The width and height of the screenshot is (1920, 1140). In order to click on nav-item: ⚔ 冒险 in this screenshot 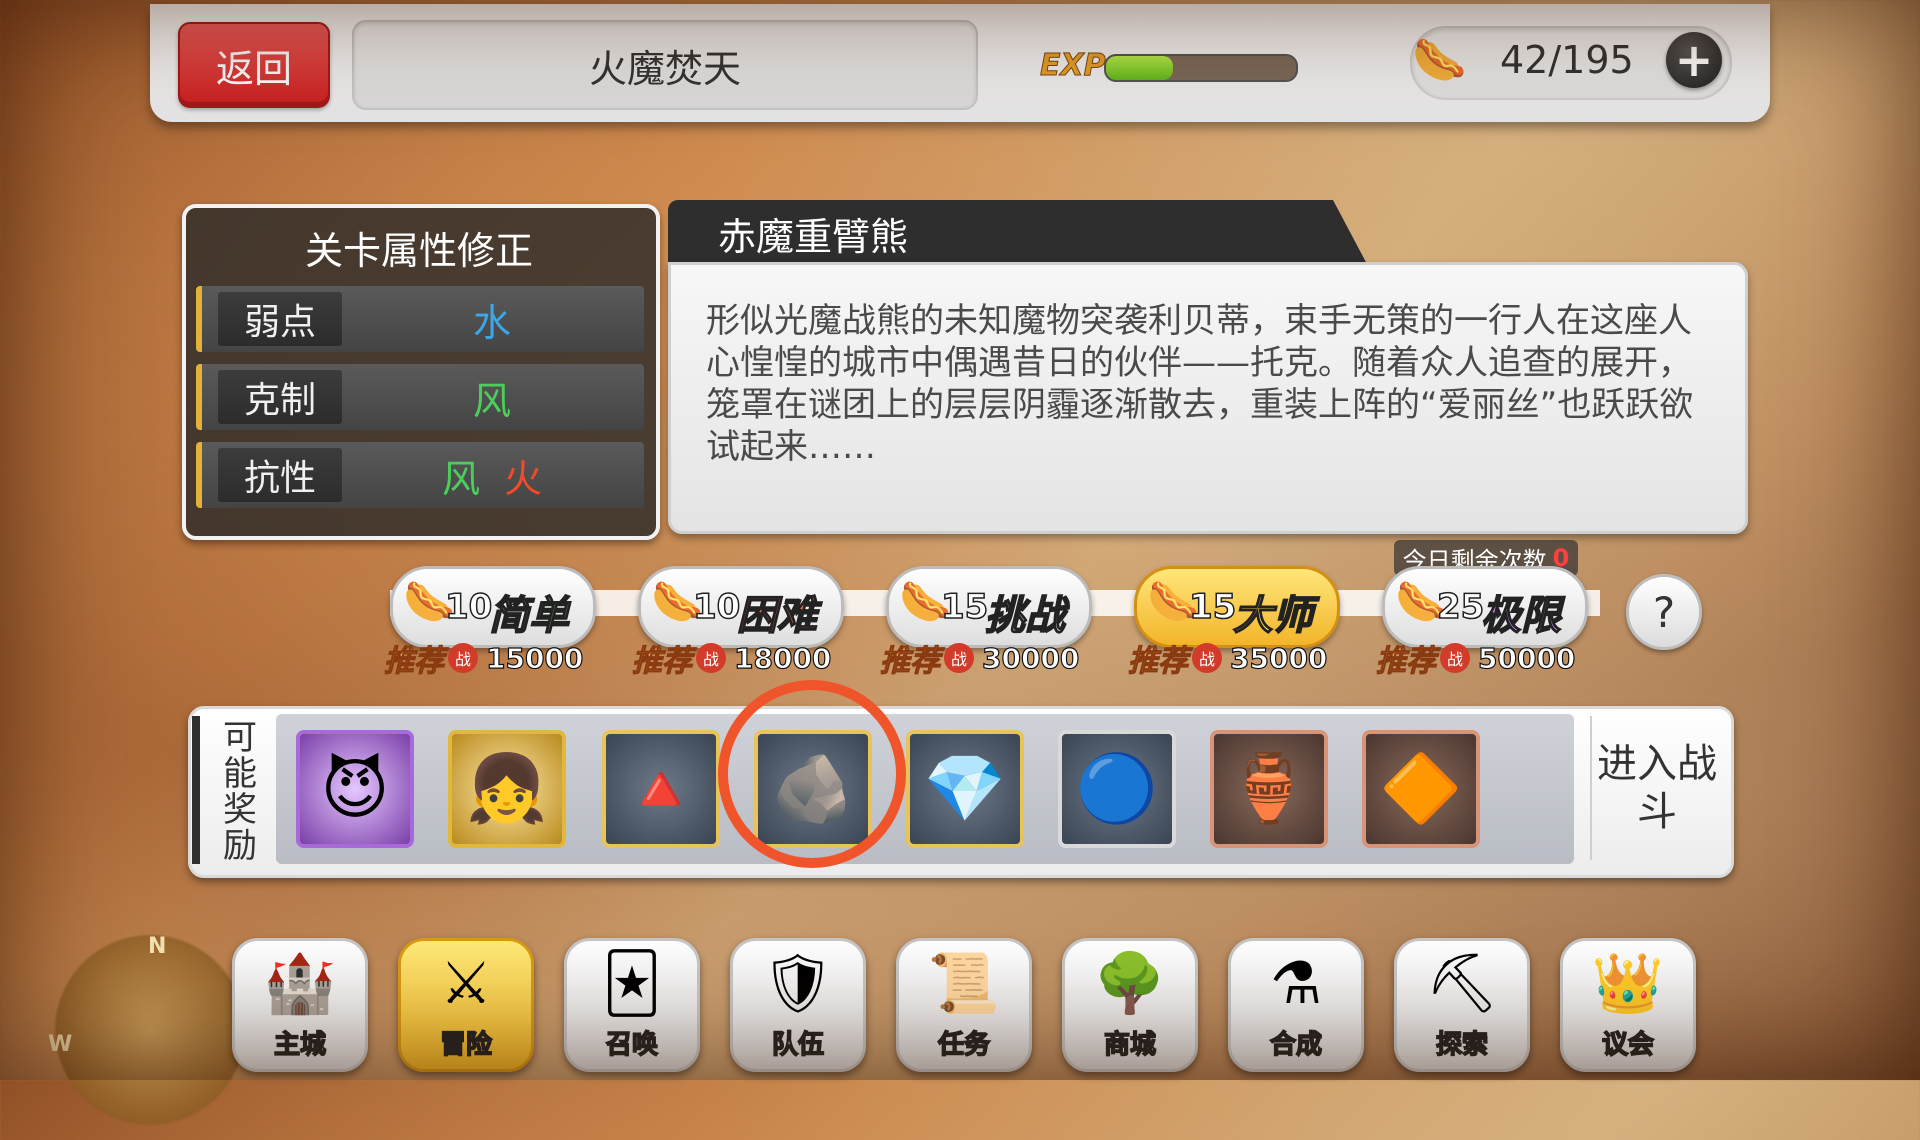, I will do `click(466, 1005)`.